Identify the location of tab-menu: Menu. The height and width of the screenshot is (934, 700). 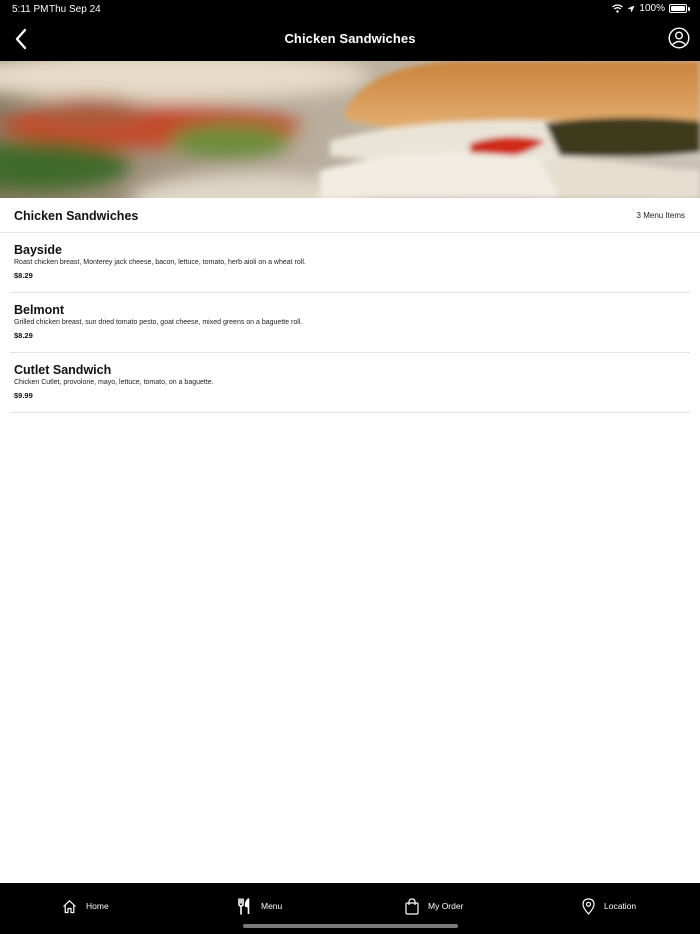
(260, 906).